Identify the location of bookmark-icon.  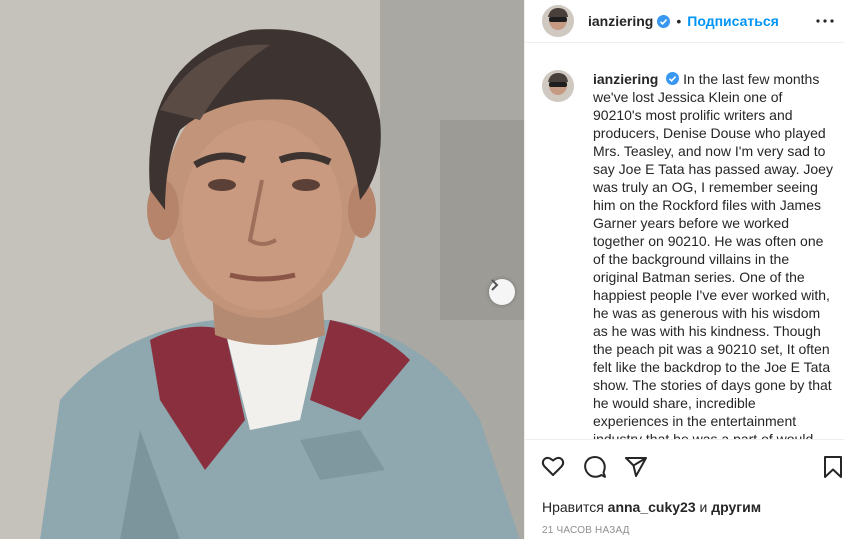
(833, 469).